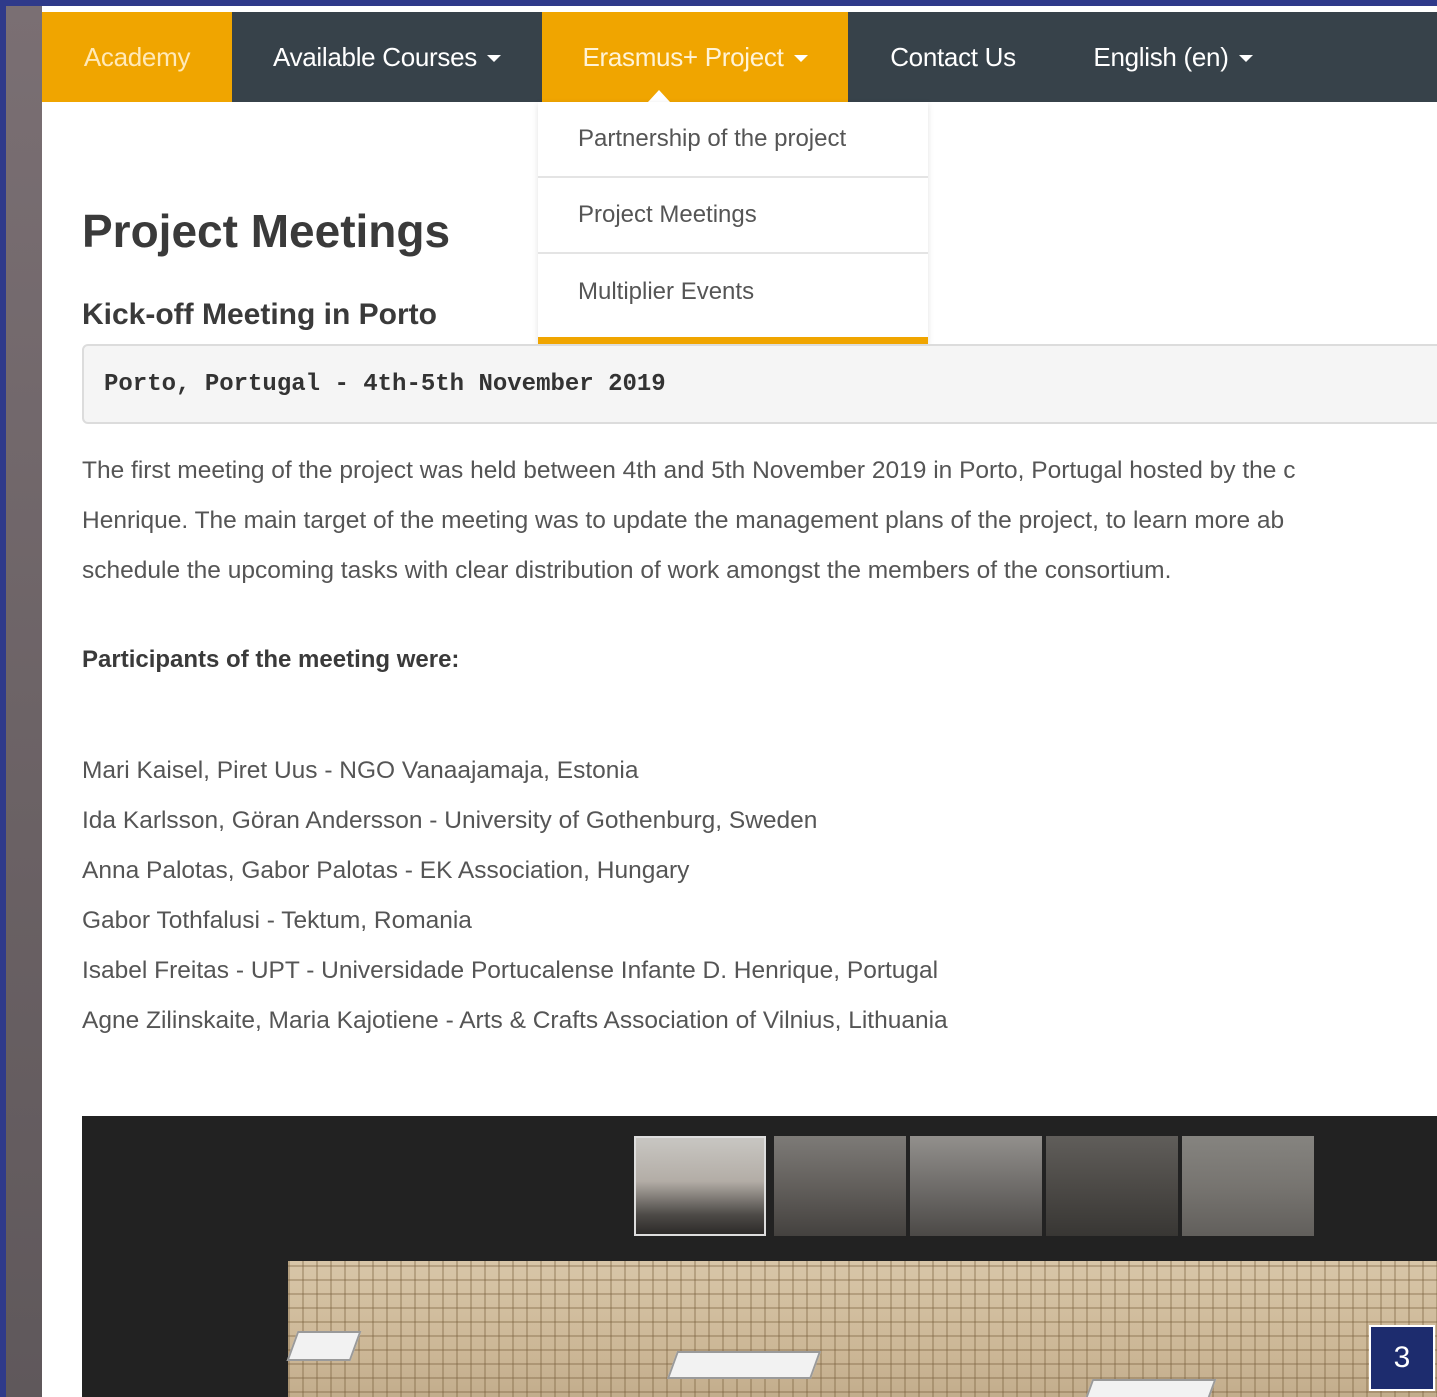 This screenshot has width=1437, height=1397. I want to click on location-date-text: Porto, Portugal - 4th-5th November 2019, so click(385, 384).